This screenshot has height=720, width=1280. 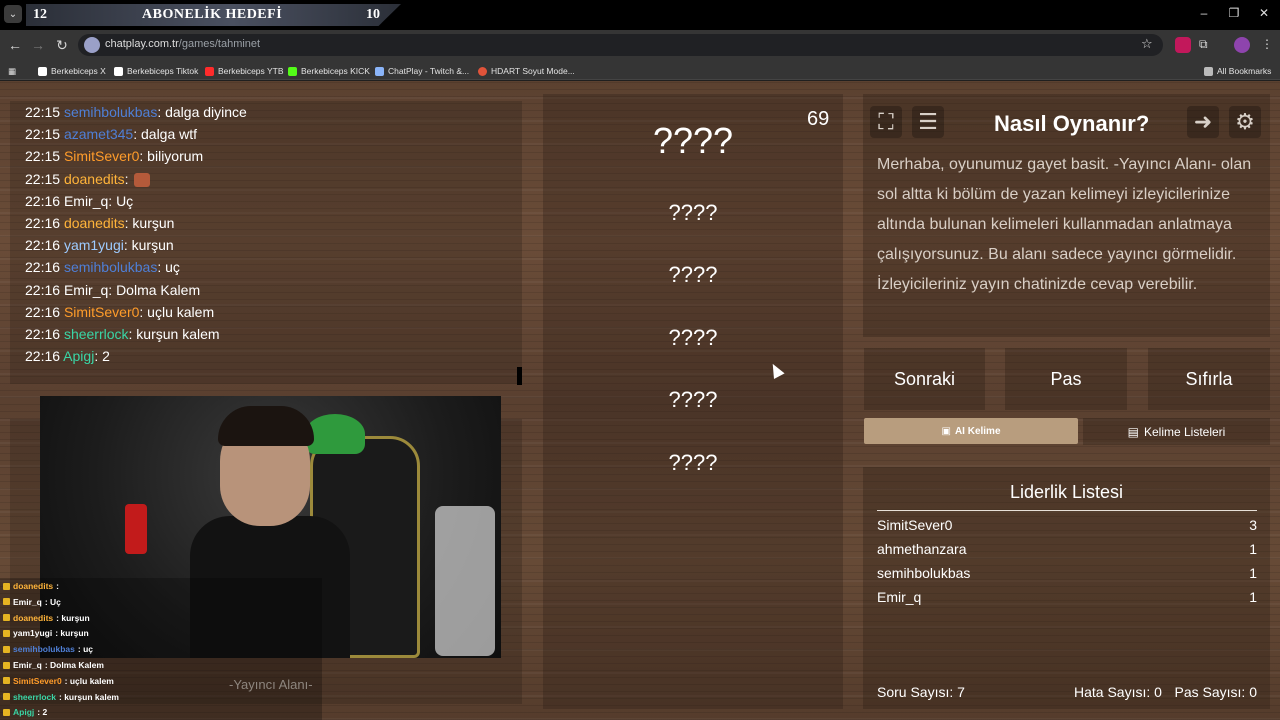 What do you see at coordinates (177, 311) in the screenshot?
I see `chat-text: : uçlu kalem` at bounding box center [177, 311].